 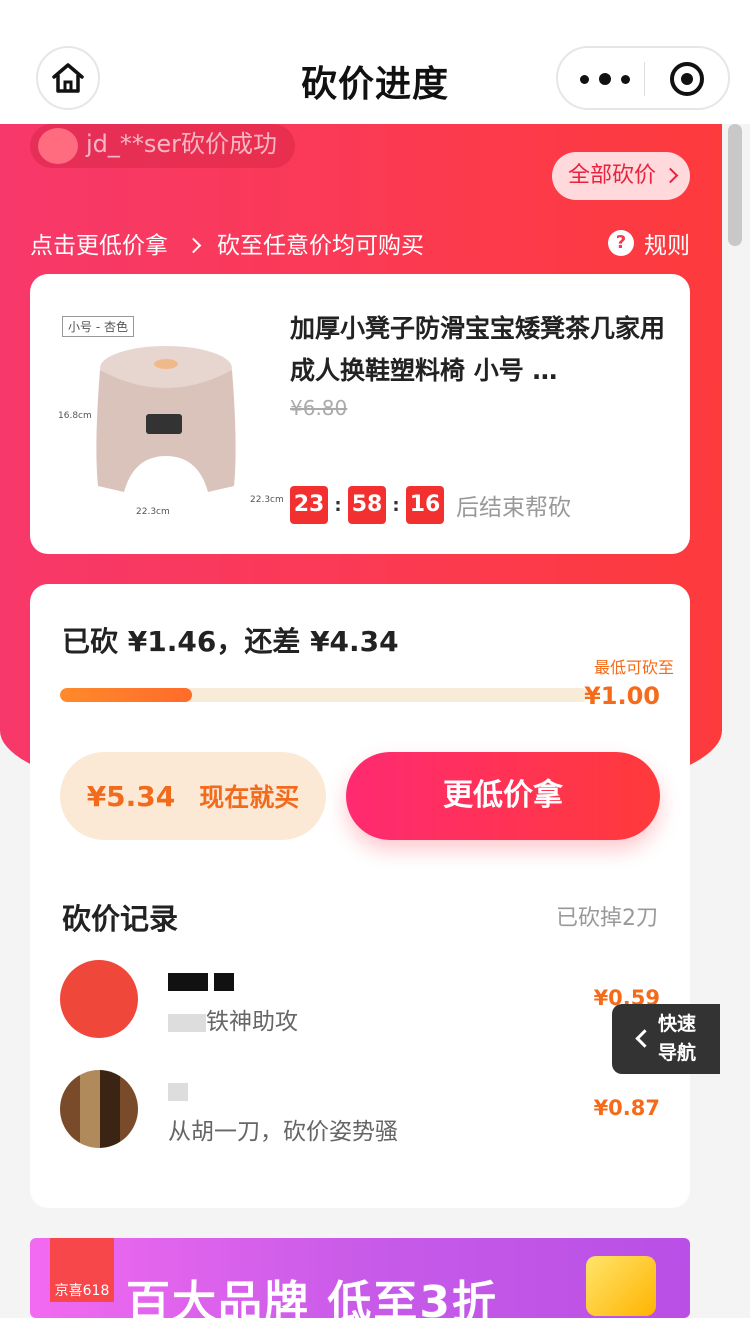 What do you see at coordinates (687, 79) in the screenshot?
I see `target-icon` at bounding box center [687, 79].